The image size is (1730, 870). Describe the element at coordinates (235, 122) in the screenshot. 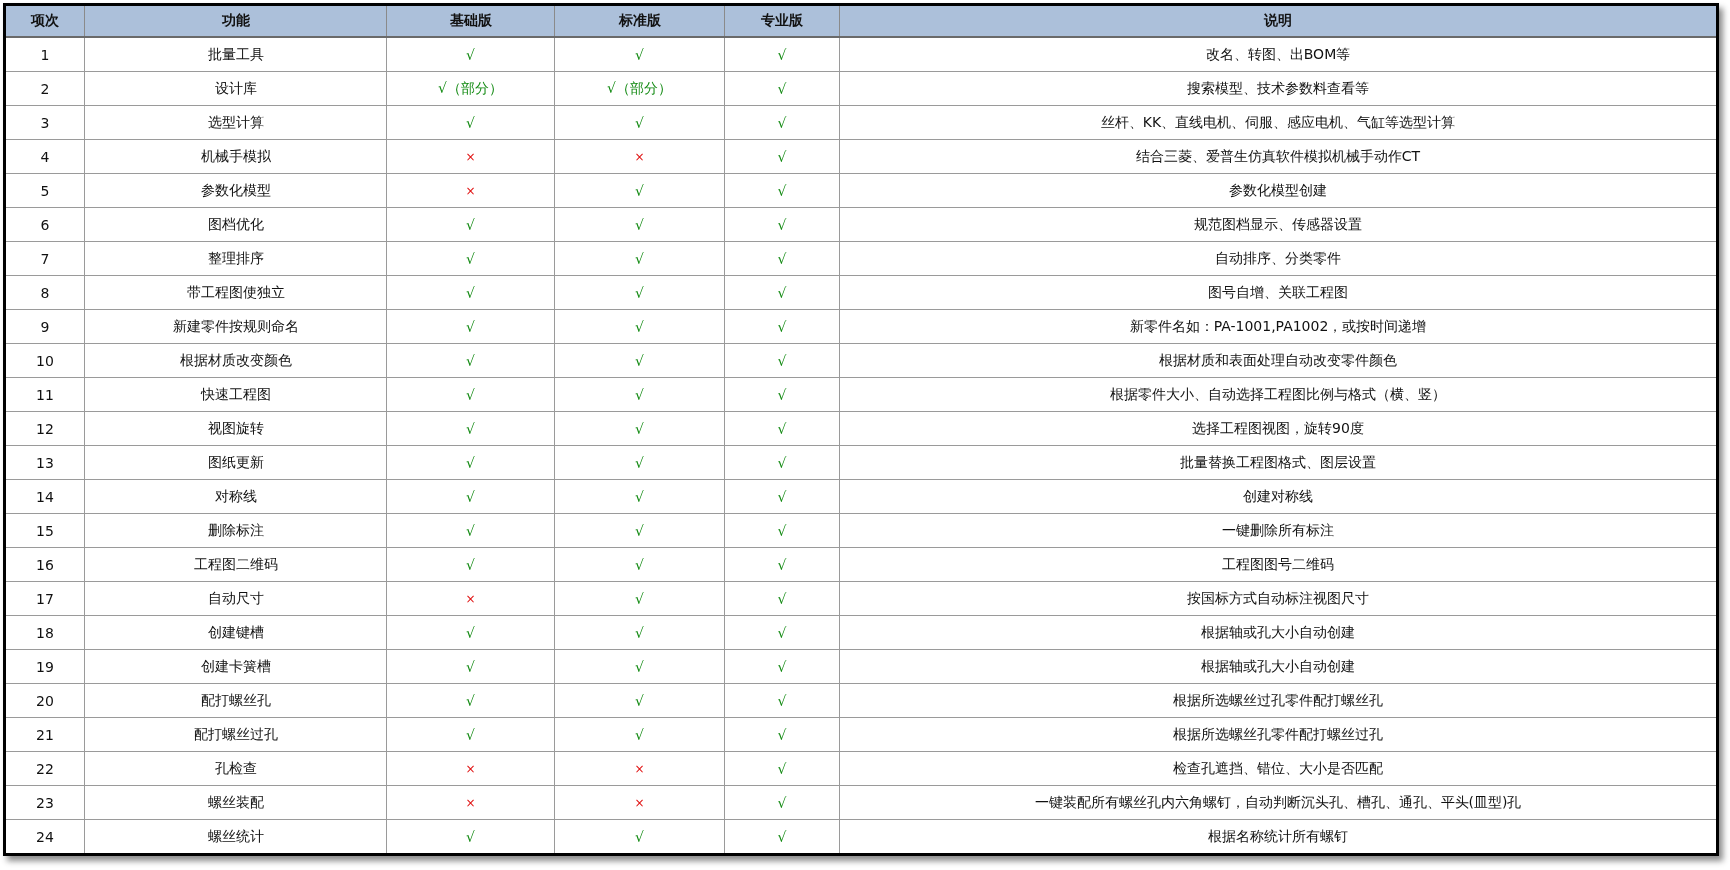

I see `table-cell: 选型计算` at that location.